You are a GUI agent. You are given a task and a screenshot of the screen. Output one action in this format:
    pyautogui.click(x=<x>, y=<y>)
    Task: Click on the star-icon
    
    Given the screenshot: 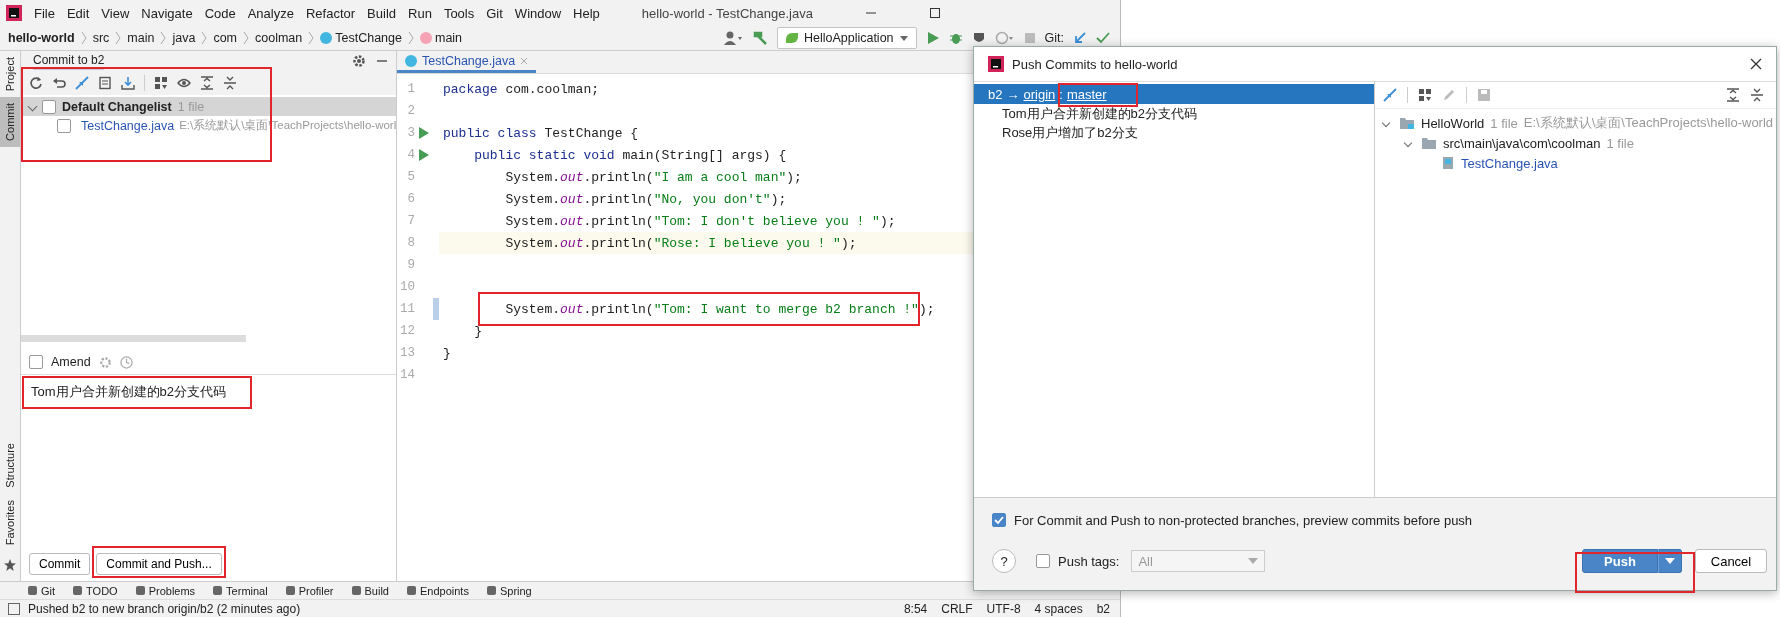 What is the action you would take?
    pyautogui.click(x=10, y=565)
    